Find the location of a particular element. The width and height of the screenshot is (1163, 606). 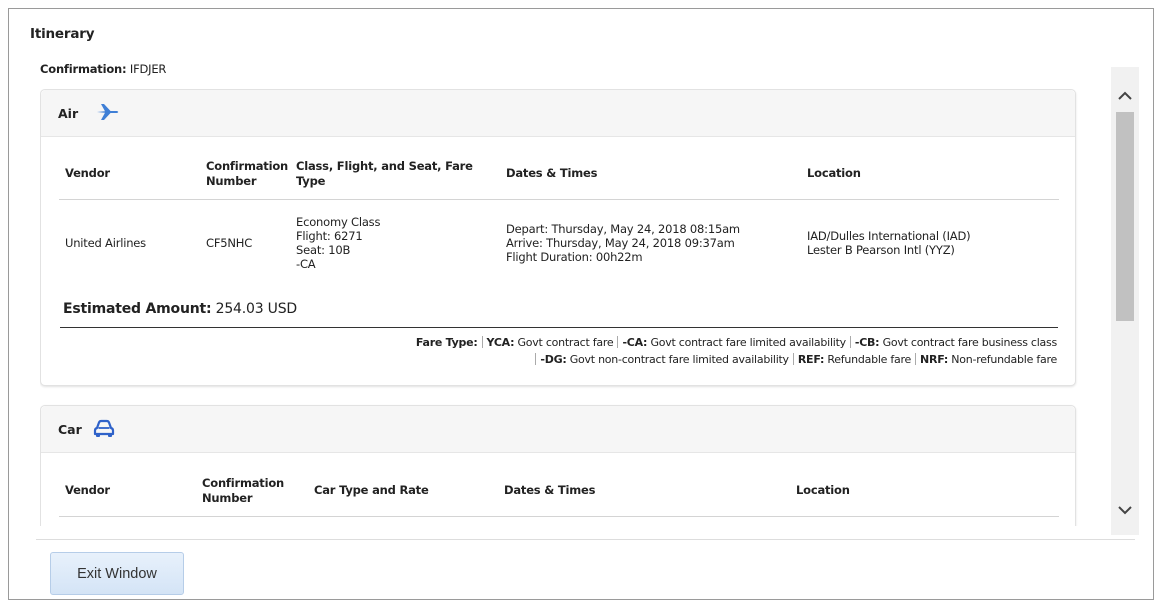

footer-divider is located at coordinates (585, 539).